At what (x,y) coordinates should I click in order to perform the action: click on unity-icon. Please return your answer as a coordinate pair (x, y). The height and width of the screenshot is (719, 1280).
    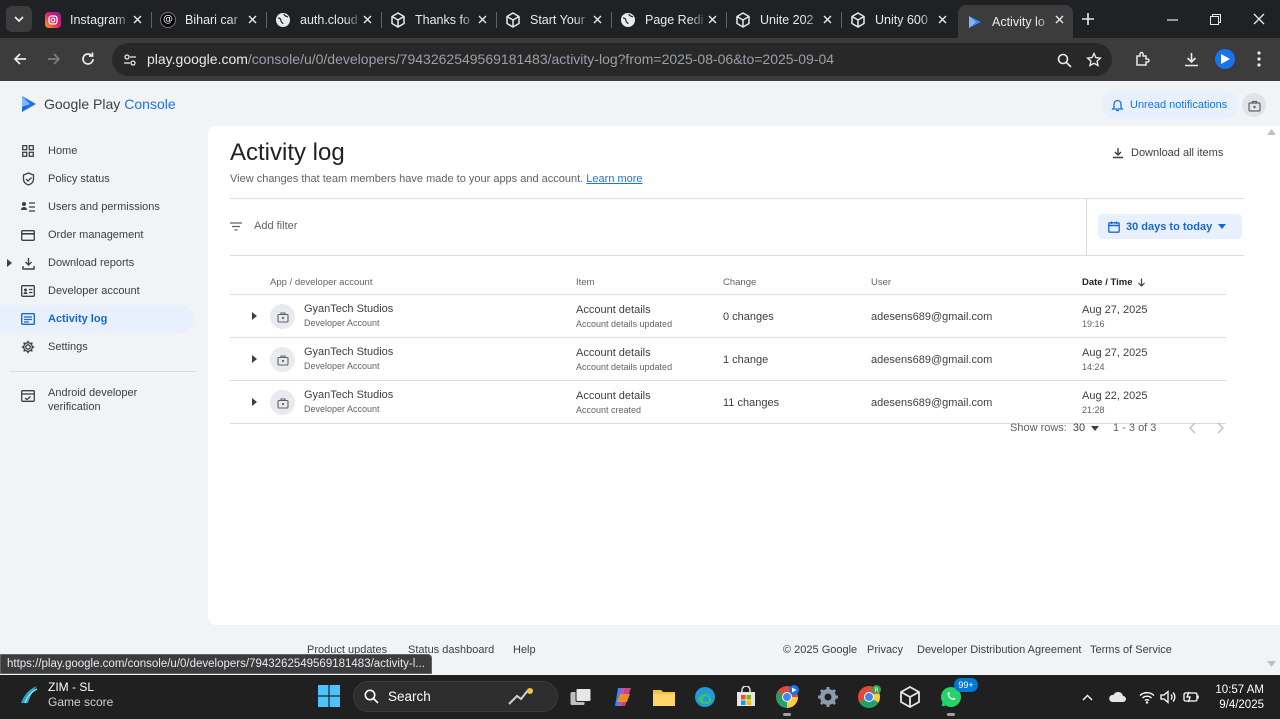
    Looking at the image, I should click on (858, 19).